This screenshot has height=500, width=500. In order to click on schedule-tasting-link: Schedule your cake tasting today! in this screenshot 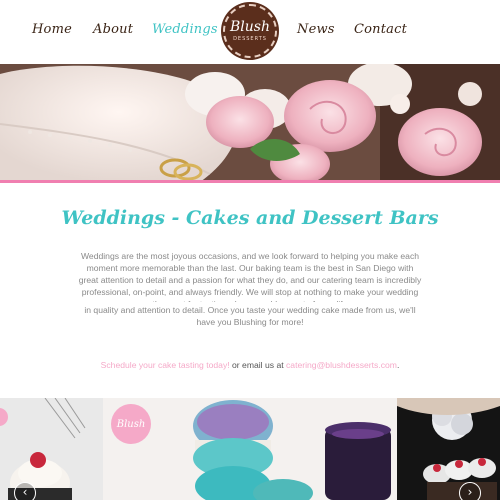, I will do `click(165, 365)`.